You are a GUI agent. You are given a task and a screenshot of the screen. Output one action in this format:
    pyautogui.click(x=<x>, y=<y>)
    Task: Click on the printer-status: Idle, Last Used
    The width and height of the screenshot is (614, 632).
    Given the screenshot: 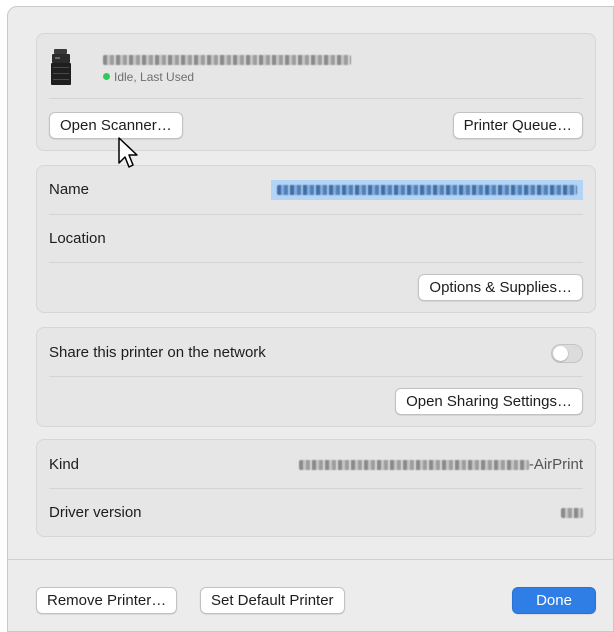 What is the action you would take?
    pyautogui.click(x=148, y=77)
    